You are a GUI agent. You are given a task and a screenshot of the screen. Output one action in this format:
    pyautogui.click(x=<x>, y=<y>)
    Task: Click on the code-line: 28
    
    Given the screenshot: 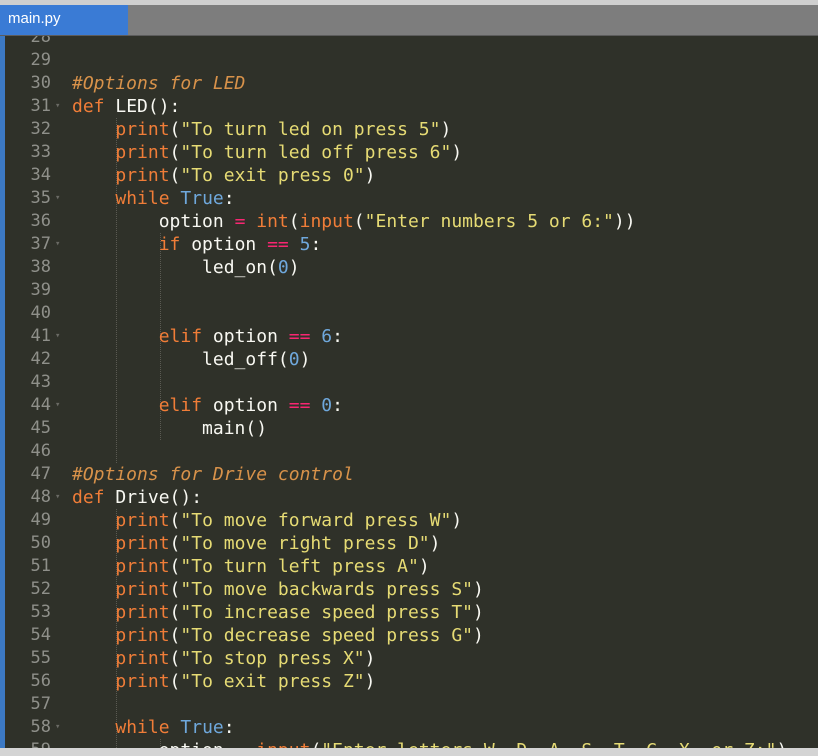 What is the action you would take?
    pyautogui.click(x=409, y=42)
    